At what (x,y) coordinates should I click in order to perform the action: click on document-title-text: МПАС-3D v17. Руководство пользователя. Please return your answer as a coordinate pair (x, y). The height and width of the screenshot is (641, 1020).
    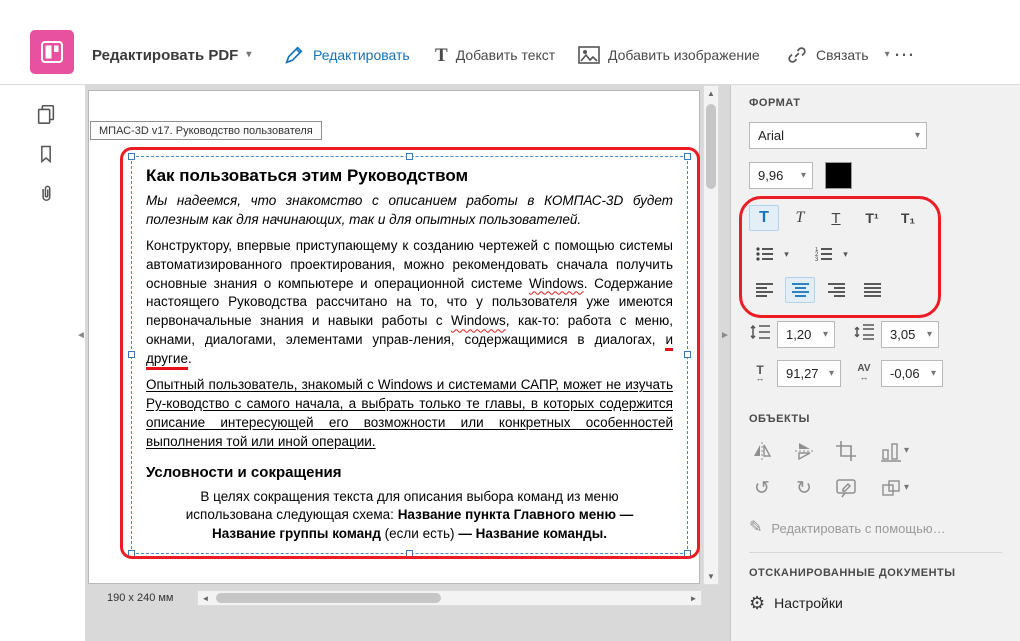
    Looking at the image, I should click on (206, 130).